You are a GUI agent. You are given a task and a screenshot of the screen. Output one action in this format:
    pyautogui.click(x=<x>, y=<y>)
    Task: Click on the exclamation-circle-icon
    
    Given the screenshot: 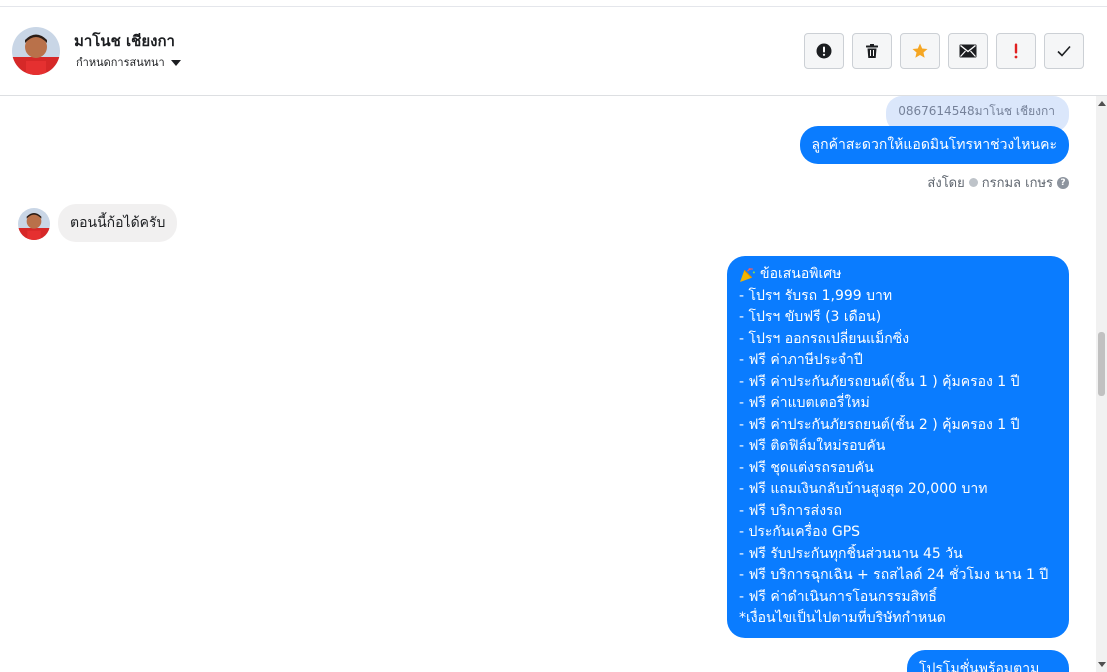 What is the action you would take?
    pyautogui.click(x=824, y=51)
    